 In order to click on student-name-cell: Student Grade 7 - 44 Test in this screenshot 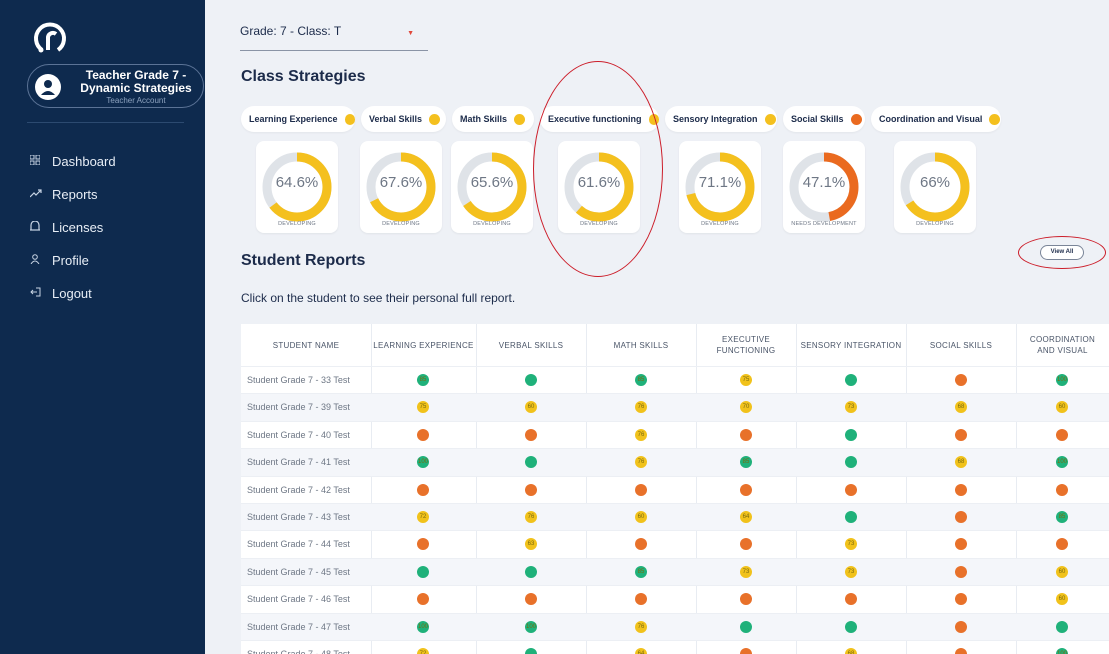, I will do `click(298, 544)`.